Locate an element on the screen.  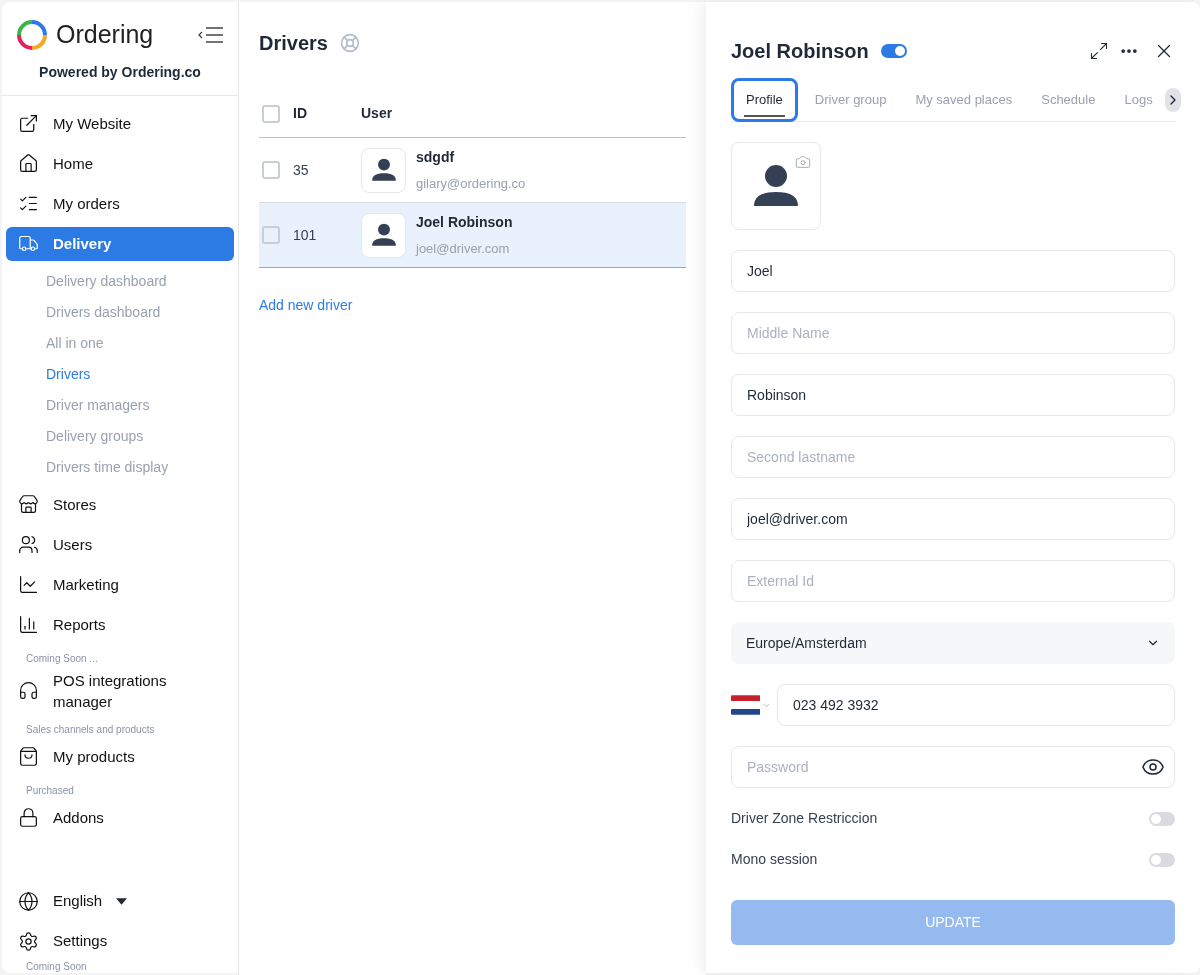
phone-field: 023 492 3932 is located at coordinates (976, 705).